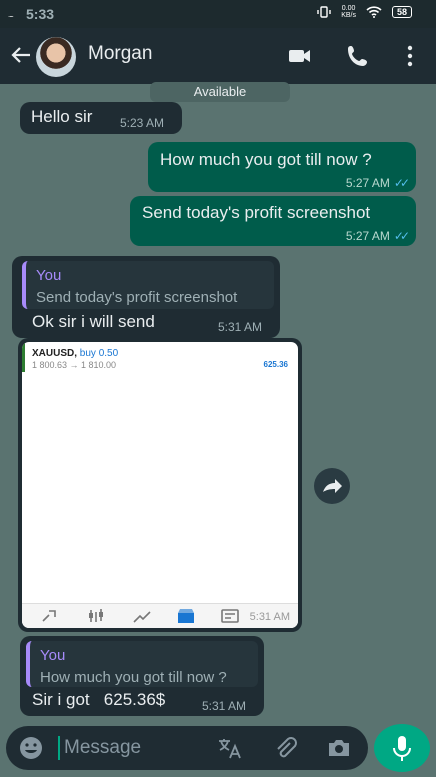 This screenshot has width=436, height=777. What do you see at coordinates (142, 664) in the screenshot?
I see `quoted-message: You How much you got till now ?` at bounding box center [142, 664].